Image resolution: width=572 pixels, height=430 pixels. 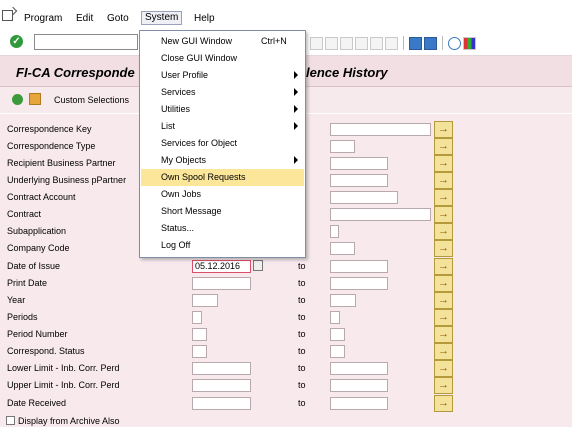 What do you see at coordinates (469, 43) in the screenshot?
I see `layout-menu-icon` at bounding box center [469, 43].